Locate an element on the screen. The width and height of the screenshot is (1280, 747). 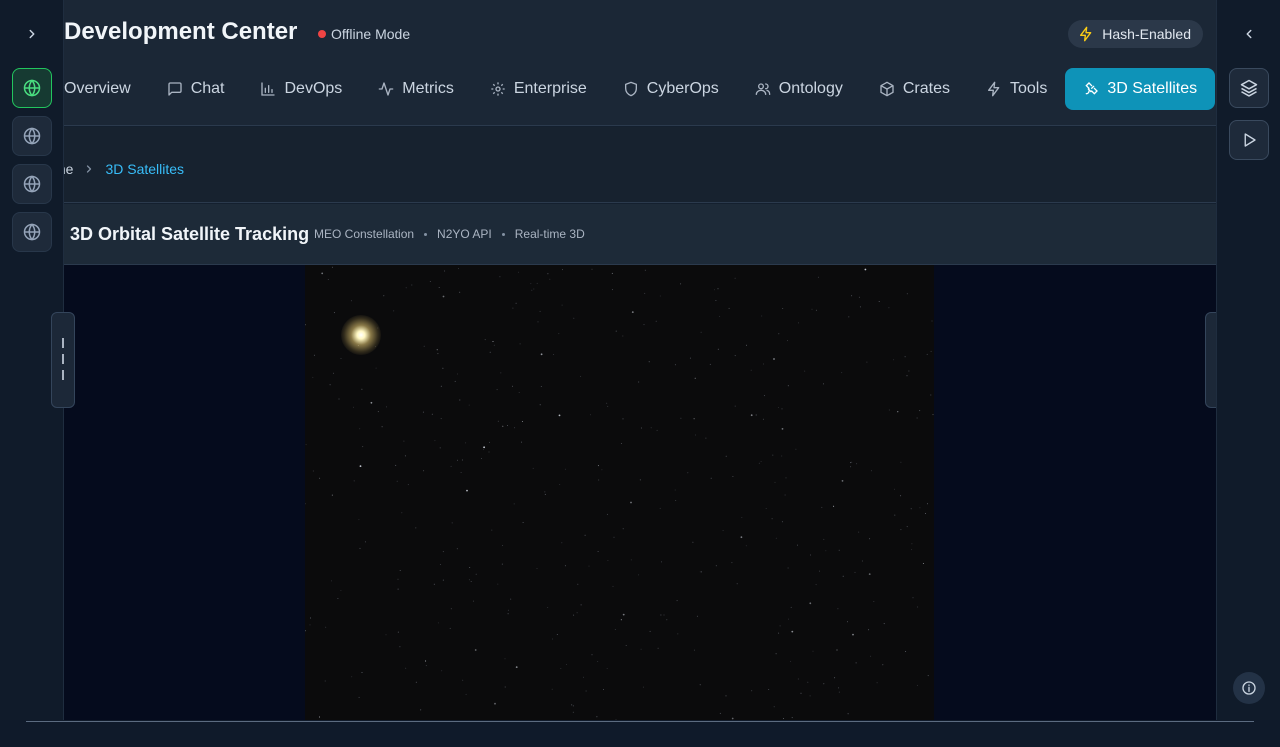
tab-chat: Chat is located at coordinates (196, 89).